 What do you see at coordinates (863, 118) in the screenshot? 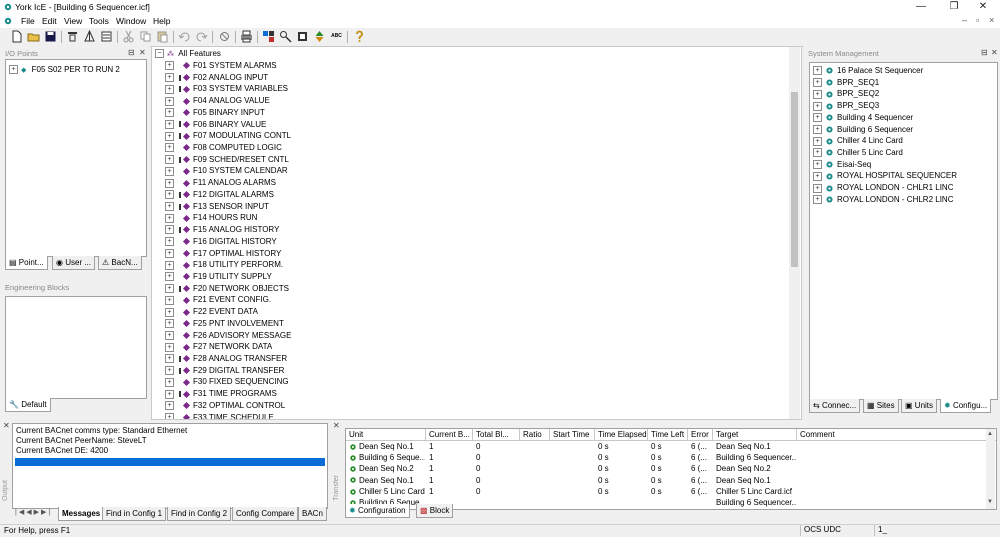
I see `system-item: + Building 4 Sequencer` at bounding box center [863, 118].